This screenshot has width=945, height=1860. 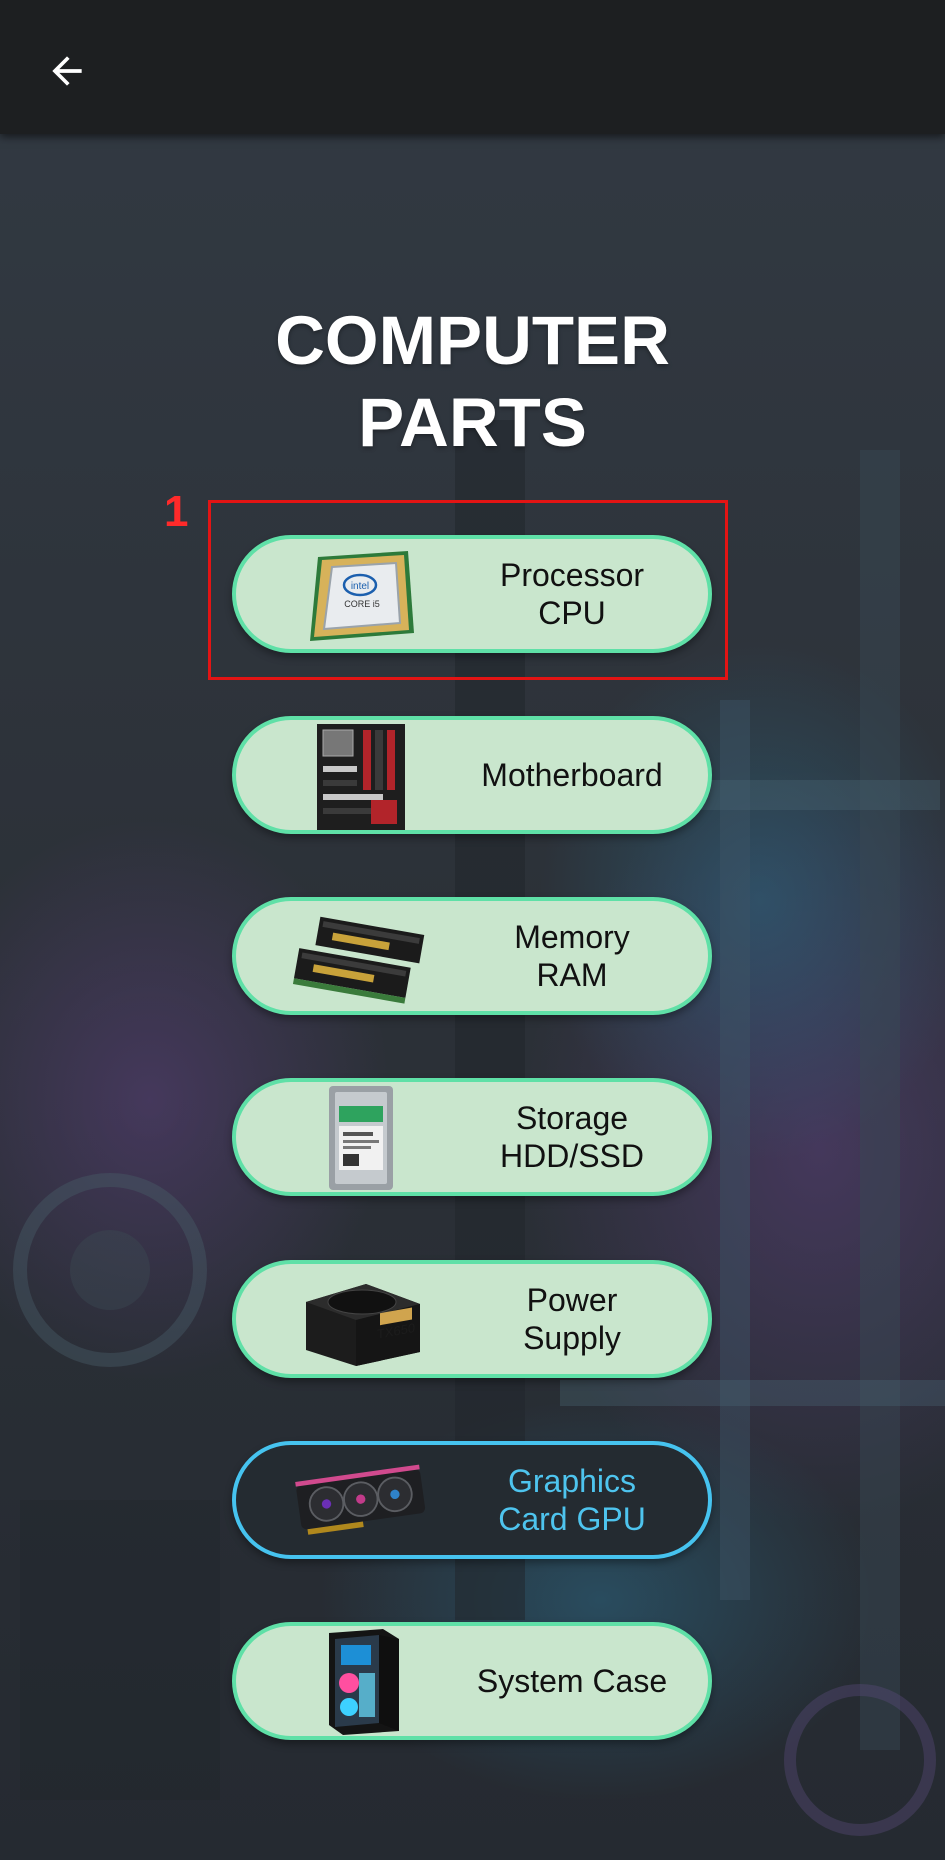 I want to click on part-label-line-2: Card GPU, so click(x=572, y=1519).